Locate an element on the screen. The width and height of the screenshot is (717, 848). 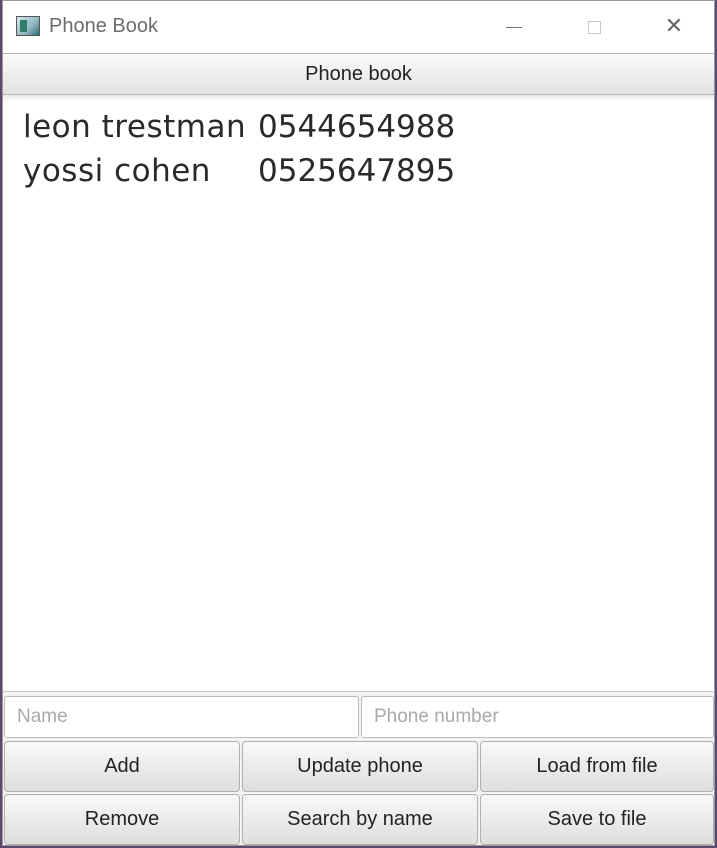
maximize-icon is located at coordinates (594, 27).